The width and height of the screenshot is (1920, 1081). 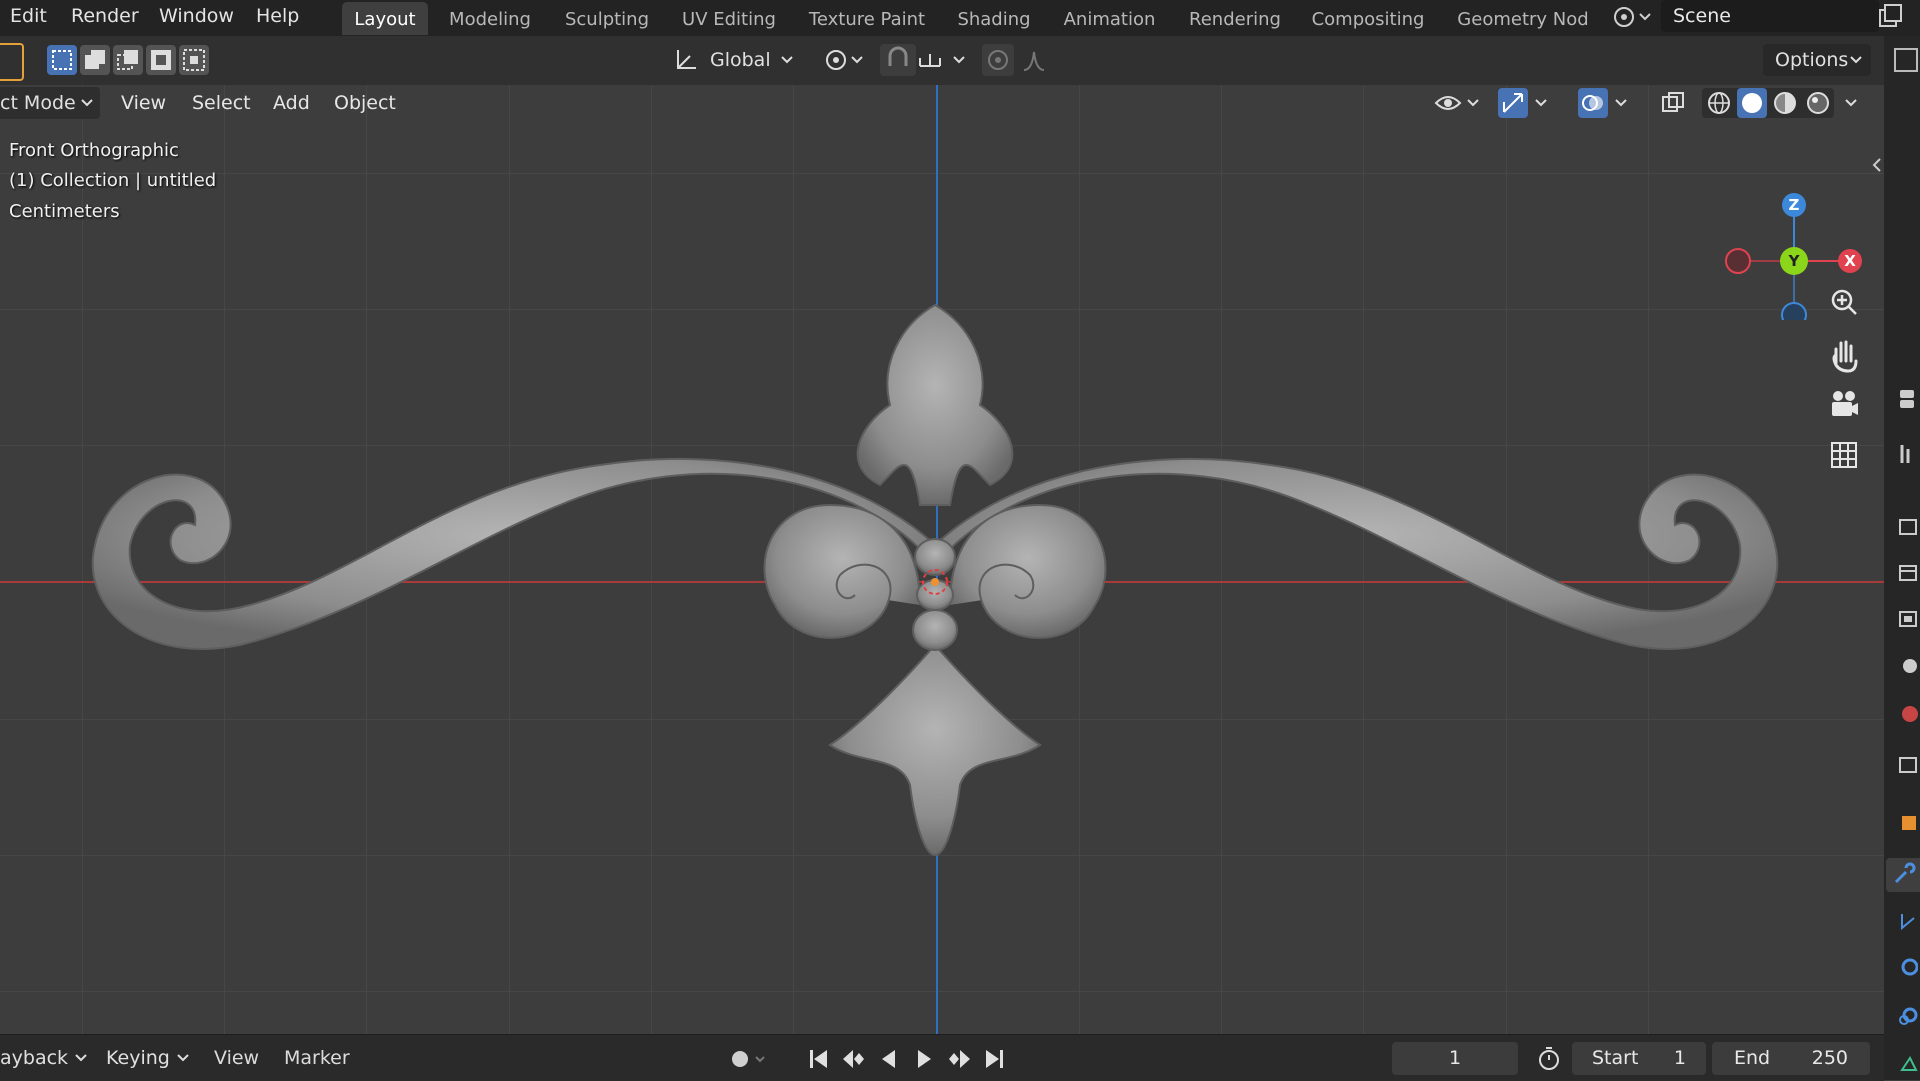 I want to click on transform-orientation-dropdown: Global, so click(x=752, y=60).